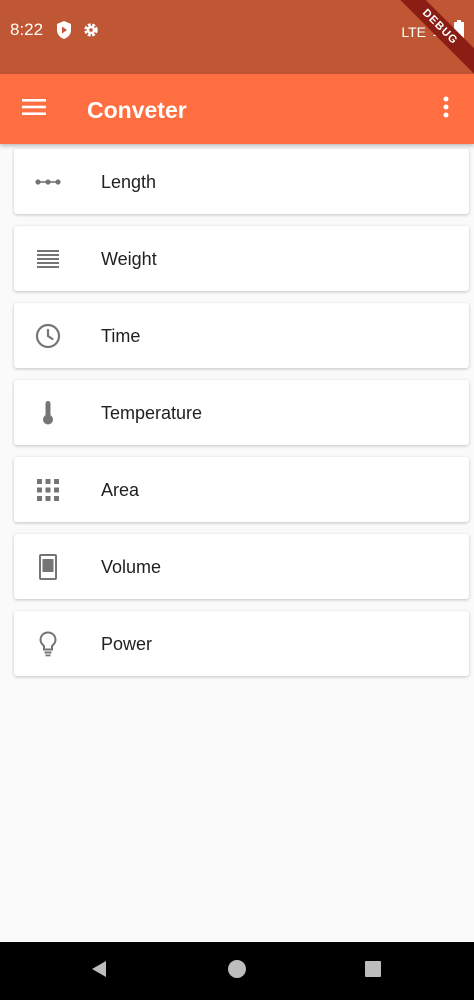  I want to click on app-bar: Conveter, so click(237, 109).